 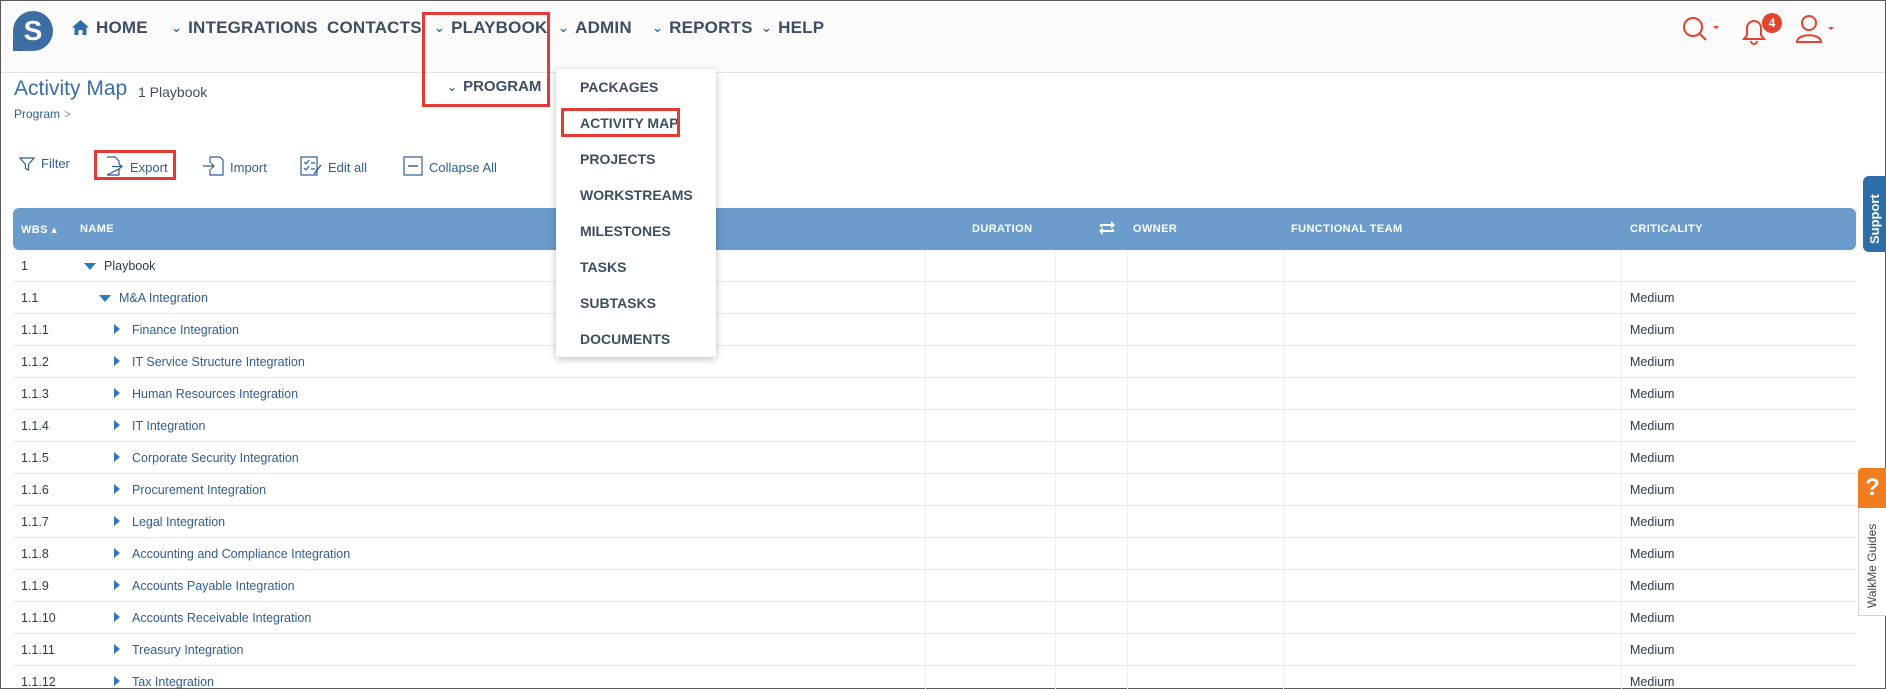 I want to click on walkme-guides-tab: WalkMe Guides, so click(x=1872, y=562).